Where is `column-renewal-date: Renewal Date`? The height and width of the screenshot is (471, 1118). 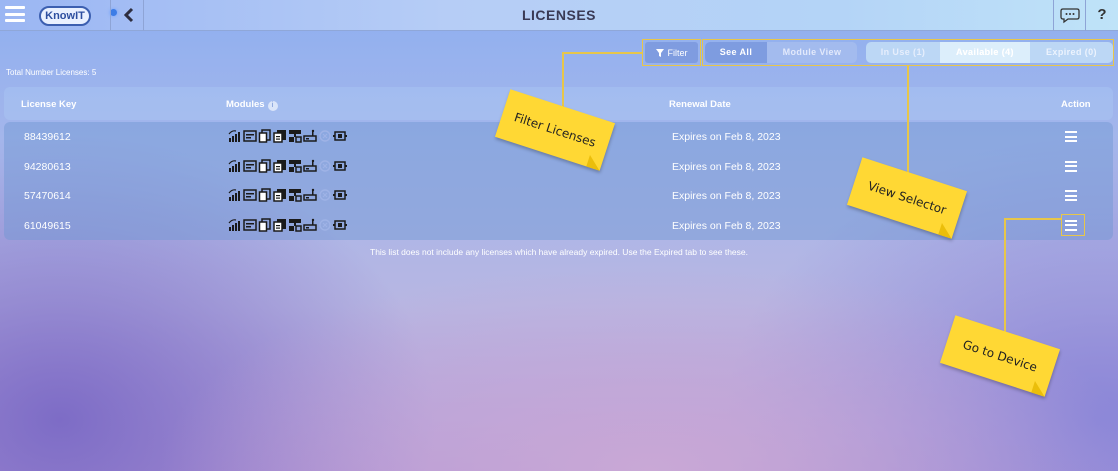 column-renewal-date: Renewal Date is located at coordinates (700, 104).